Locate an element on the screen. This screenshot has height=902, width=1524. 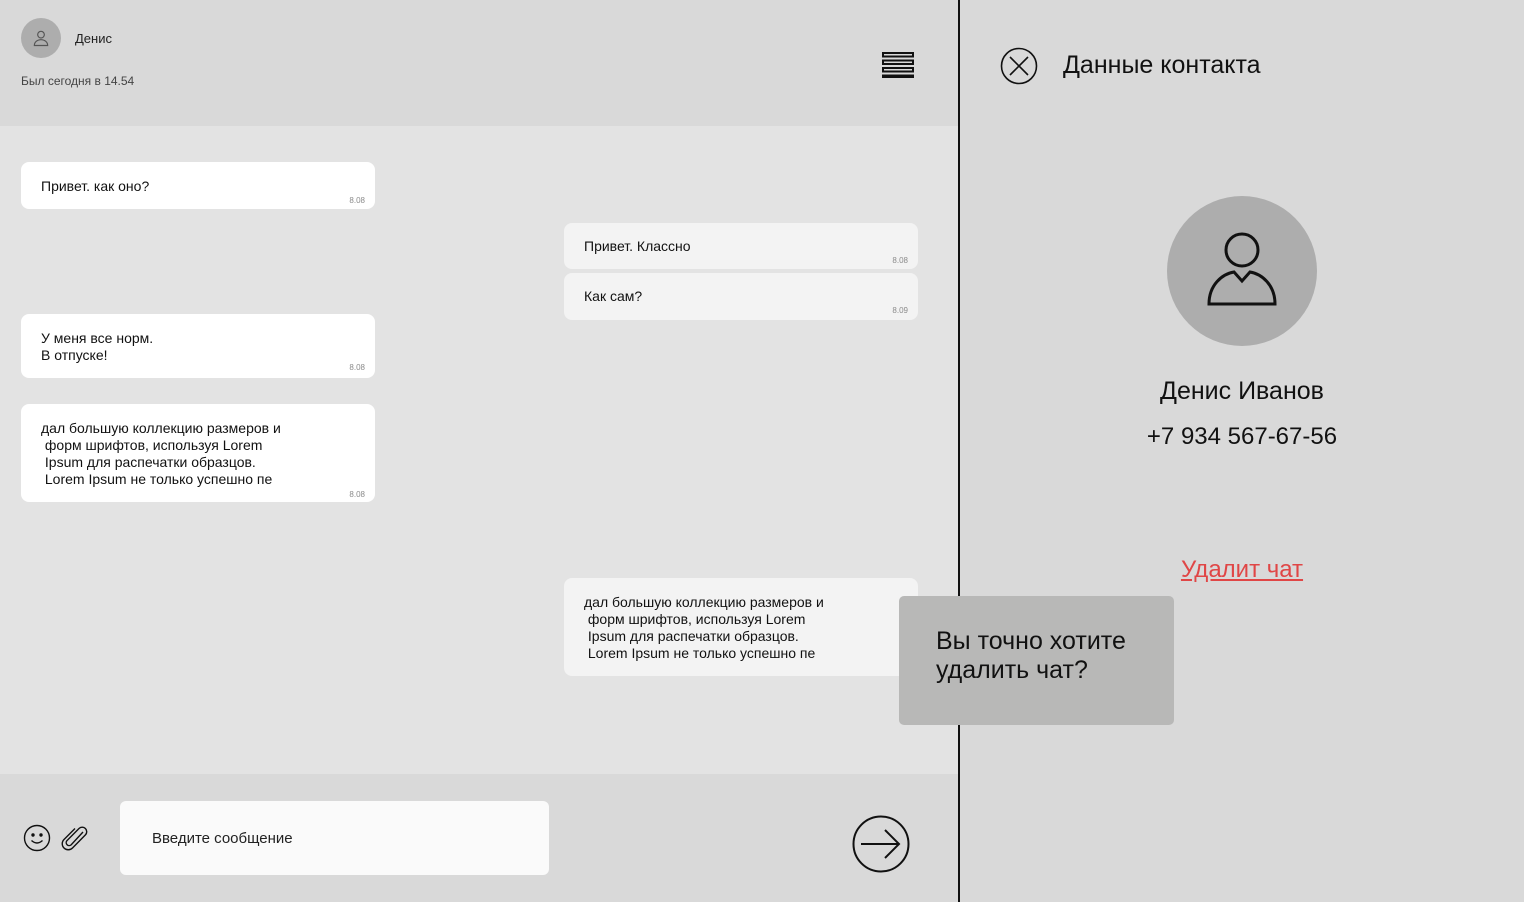
attach-button is located at coordinates (76, 839).